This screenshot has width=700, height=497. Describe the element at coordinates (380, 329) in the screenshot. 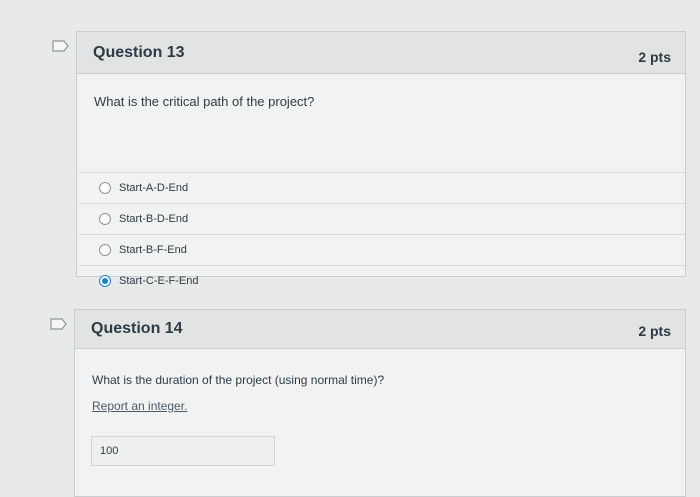

I see `question-header: Question 14 2 pts` at that location.